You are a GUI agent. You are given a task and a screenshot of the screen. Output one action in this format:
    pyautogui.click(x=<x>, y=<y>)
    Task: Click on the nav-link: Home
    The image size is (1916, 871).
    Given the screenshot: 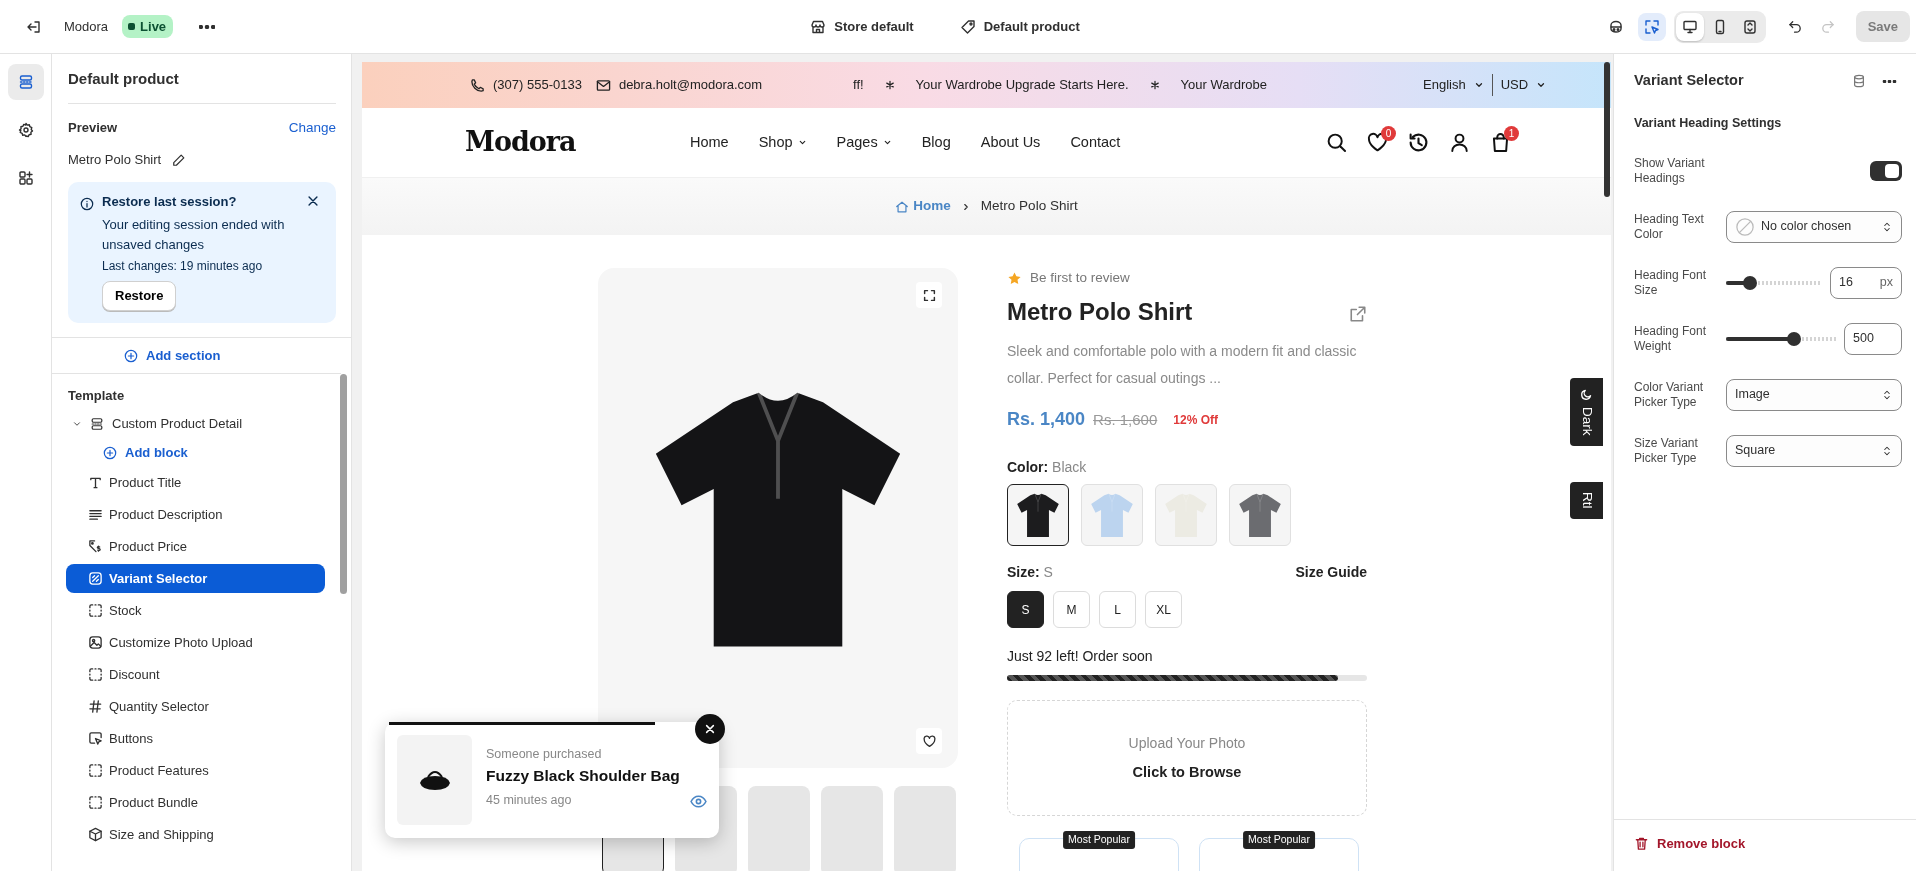 What is the action you would take?
    pyautogui.click(x=709, y=142)
    